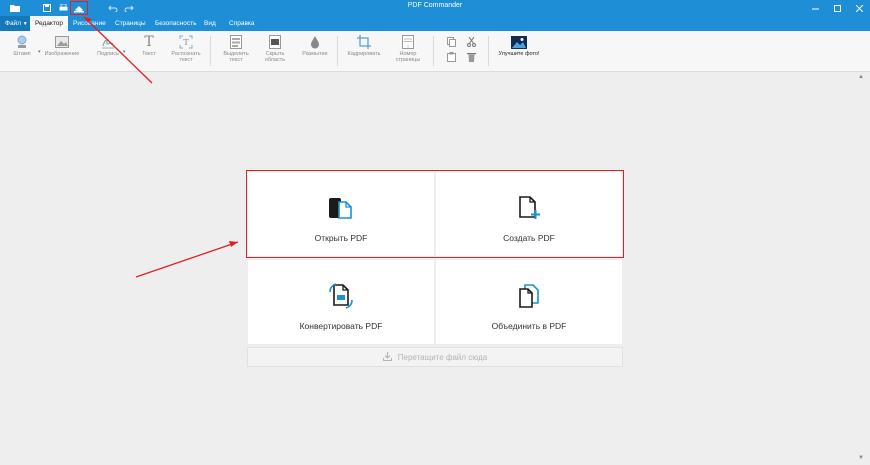 This screenshot has height=465, width=870. I want to click on signature-button: Подпись, so click(108, 46).